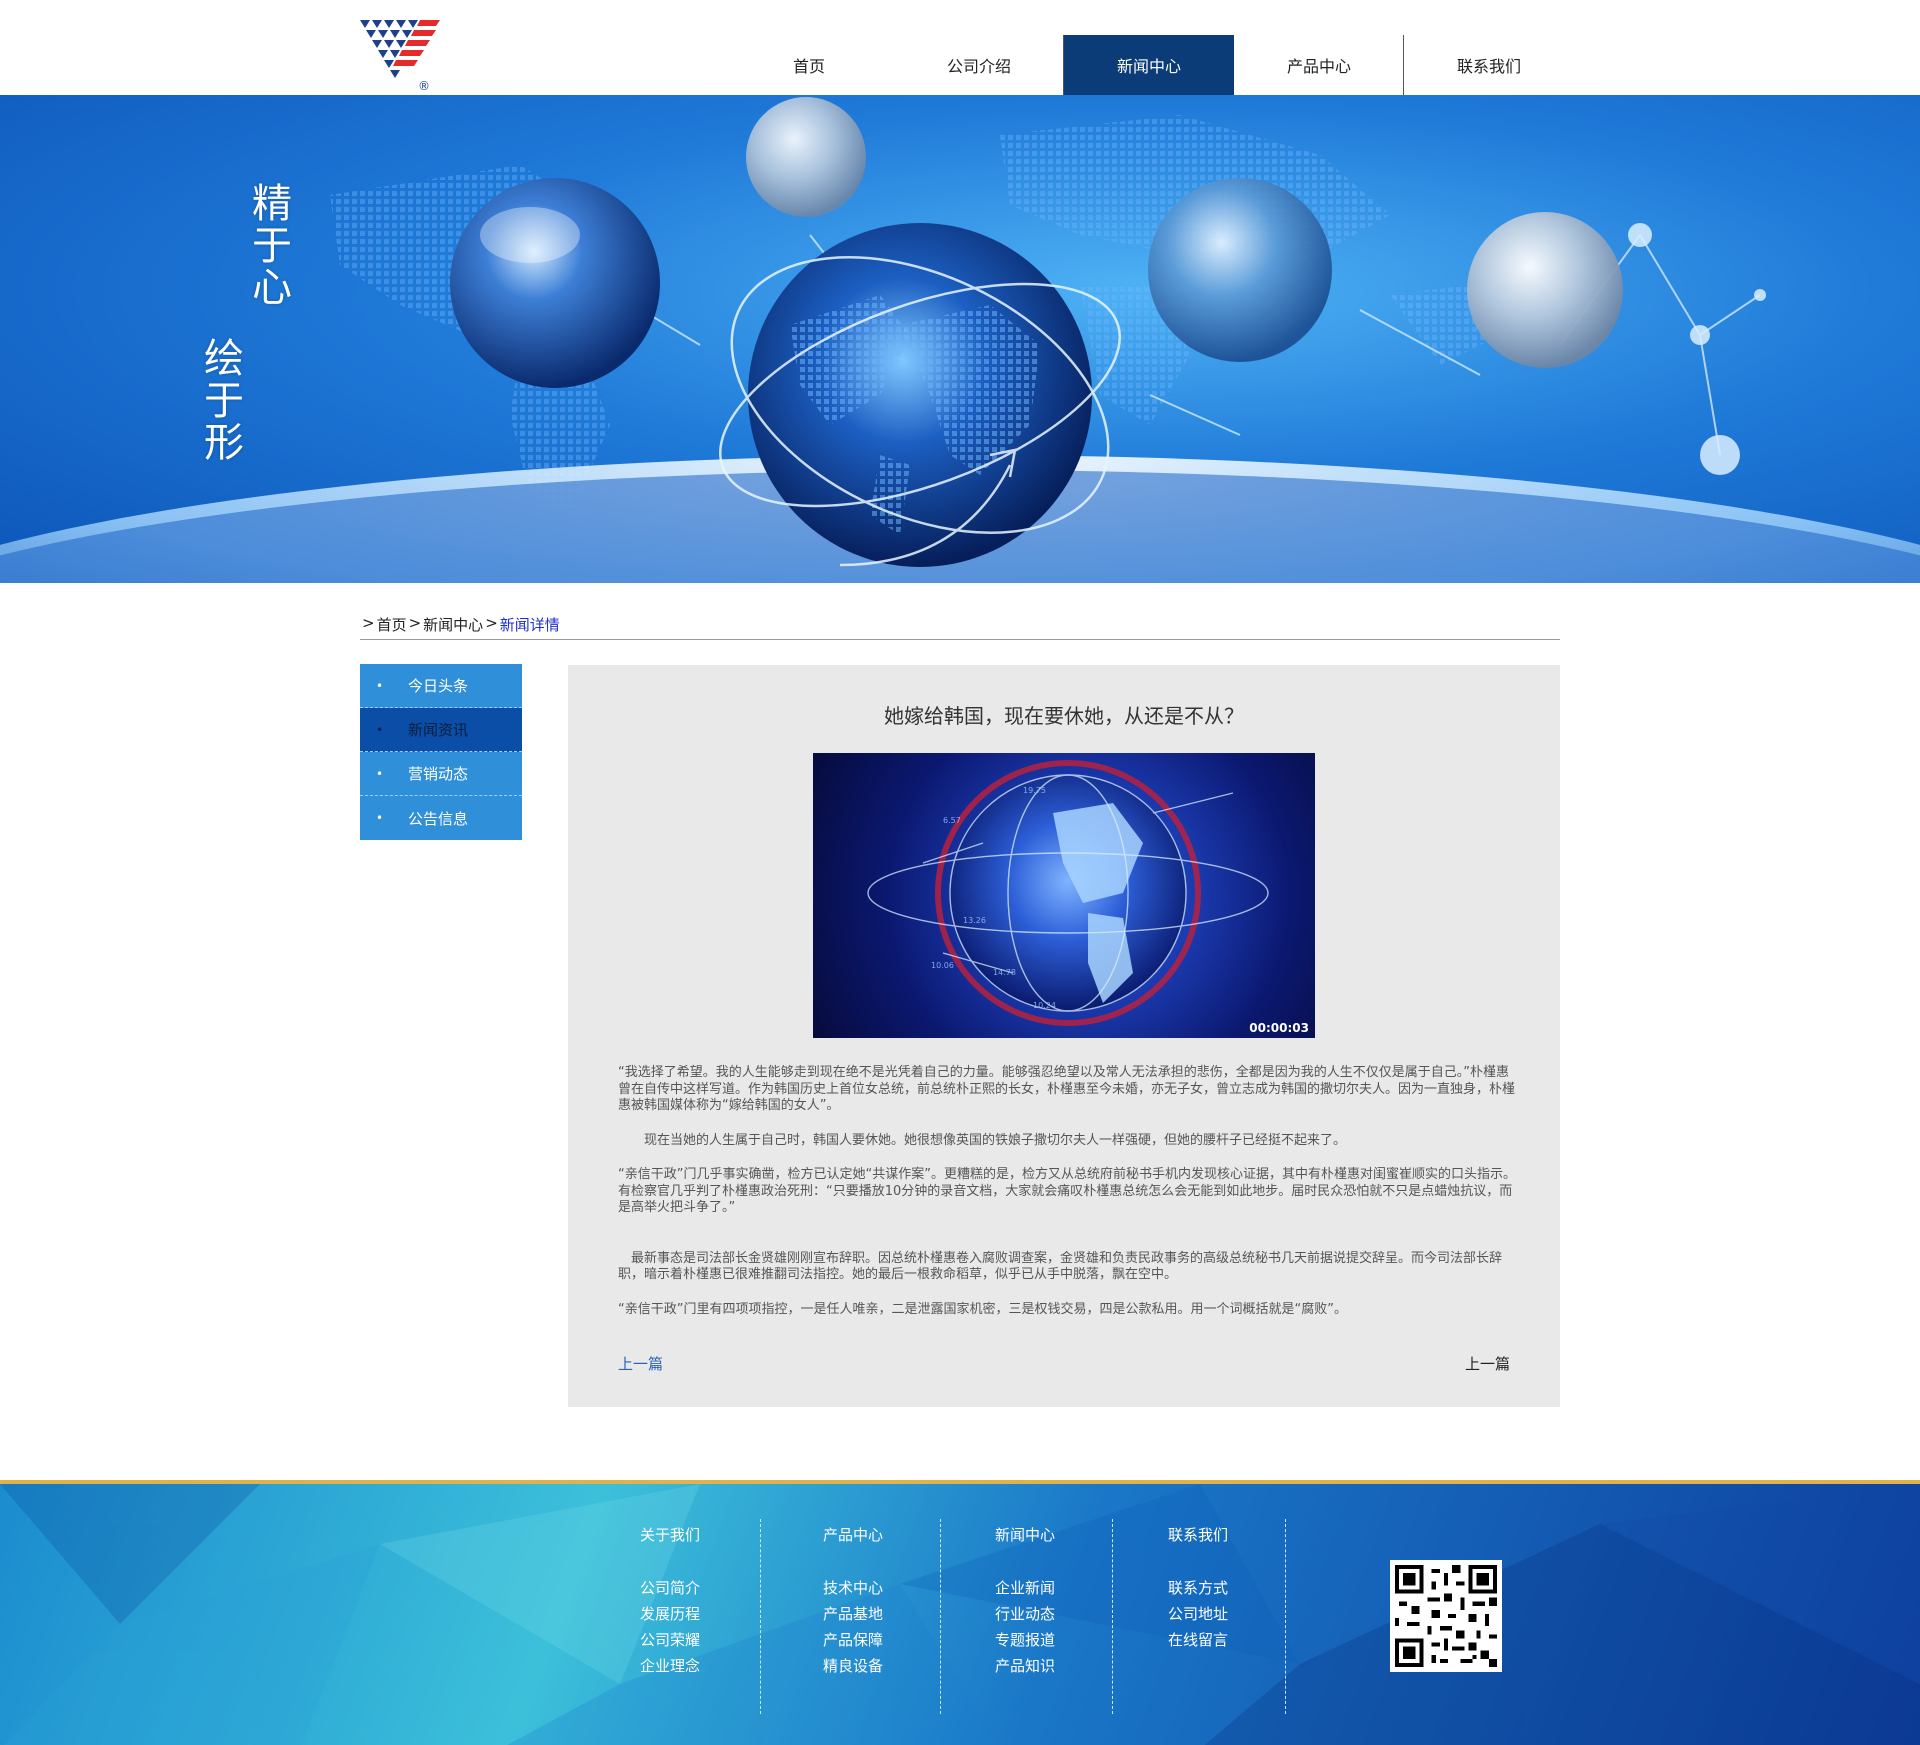  What do you see at coordinates (438, 730) in the screenshot?
I see `sidebar-item-label: 新闻资讯` at bounding box center [438, 730].